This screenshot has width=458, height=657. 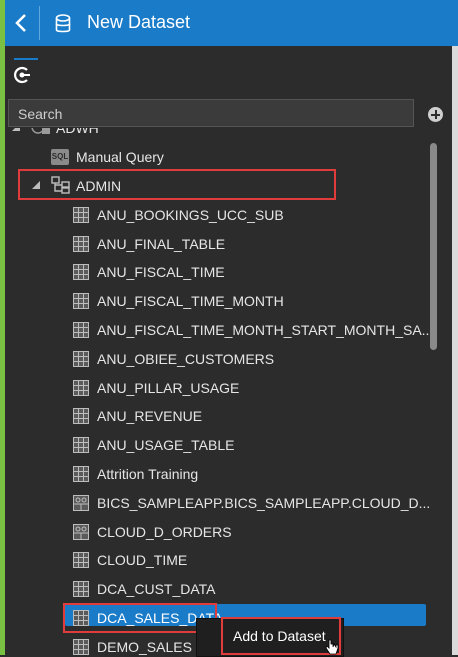 I want to click on table-label: DEMO_SALES, so click(x=144, y=647).